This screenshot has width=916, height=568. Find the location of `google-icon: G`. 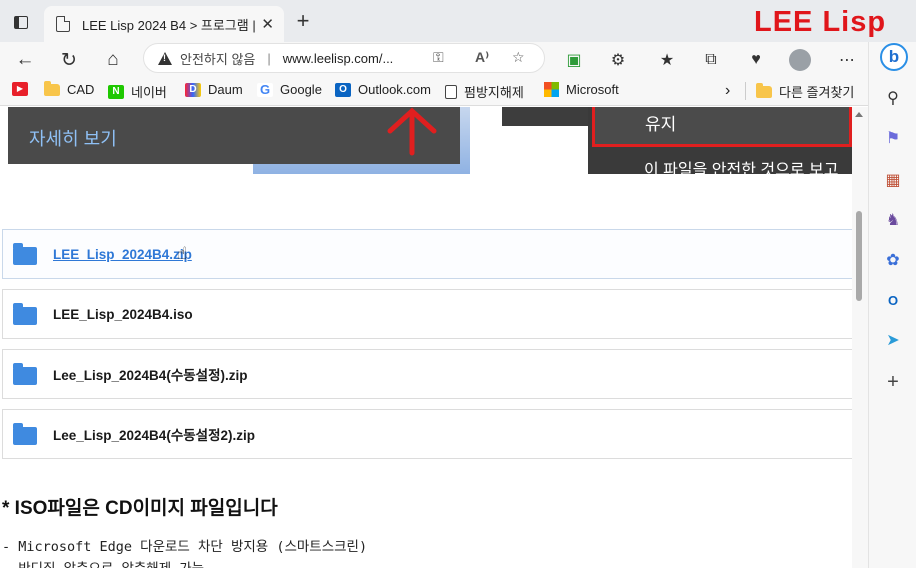

google-icon: G is located at coordinates (265, 89).